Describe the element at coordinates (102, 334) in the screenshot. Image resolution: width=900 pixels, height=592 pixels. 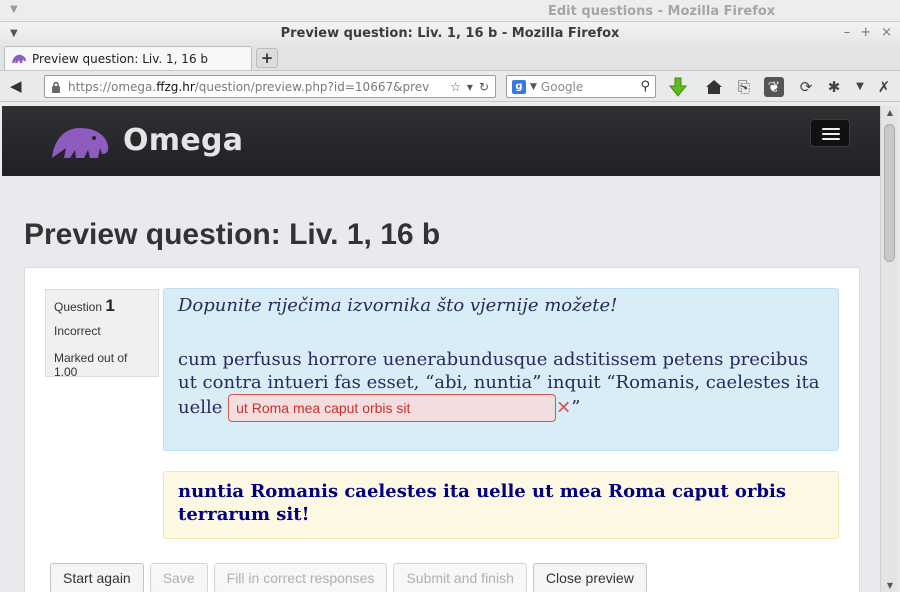
I see `question-info: Question 1 Incorrect Marked out of 1.00` at that location.